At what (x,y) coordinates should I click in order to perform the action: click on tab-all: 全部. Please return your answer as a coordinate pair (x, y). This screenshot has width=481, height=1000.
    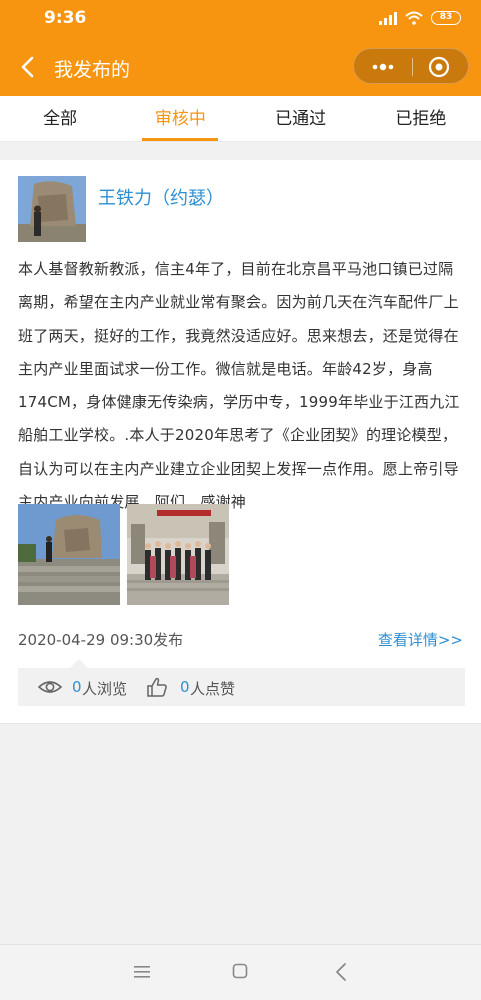
    Looking at the image, I should click on (60, 118).